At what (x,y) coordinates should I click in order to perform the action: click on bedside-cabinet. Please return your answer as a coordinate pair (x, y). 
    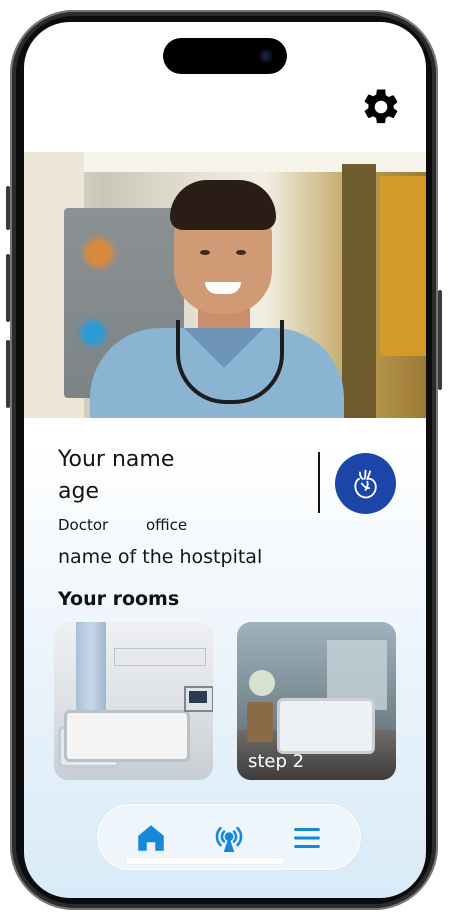
    Looking at the image, I should click on (260, 722).